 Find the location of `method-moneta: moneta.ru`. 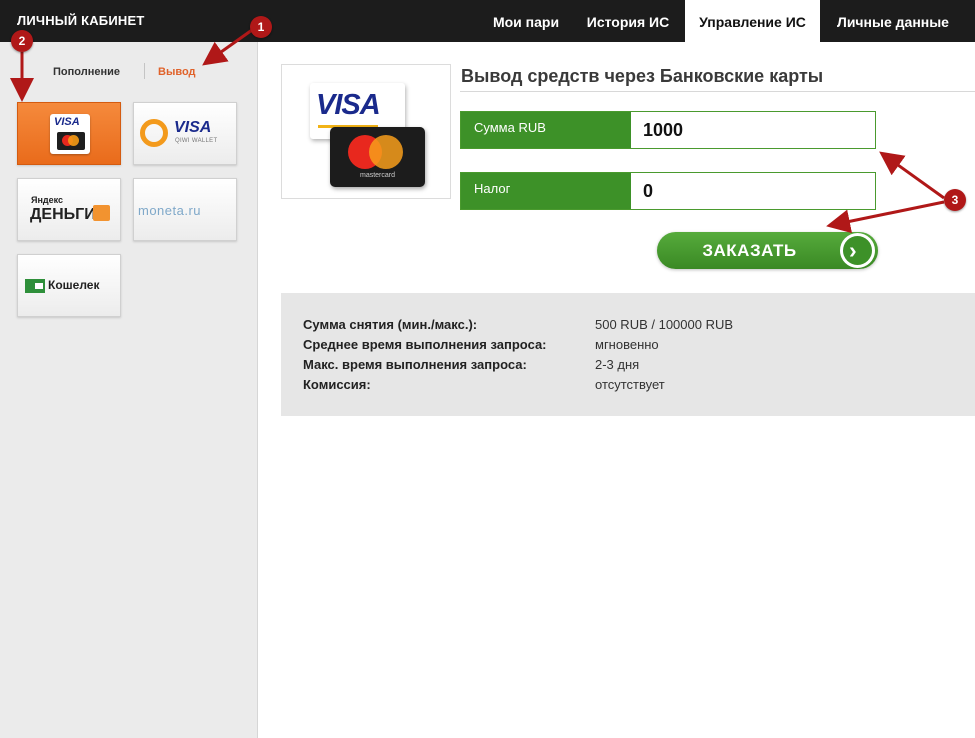

method-moneta: moneta.ru is located at coordinates (185, 209).